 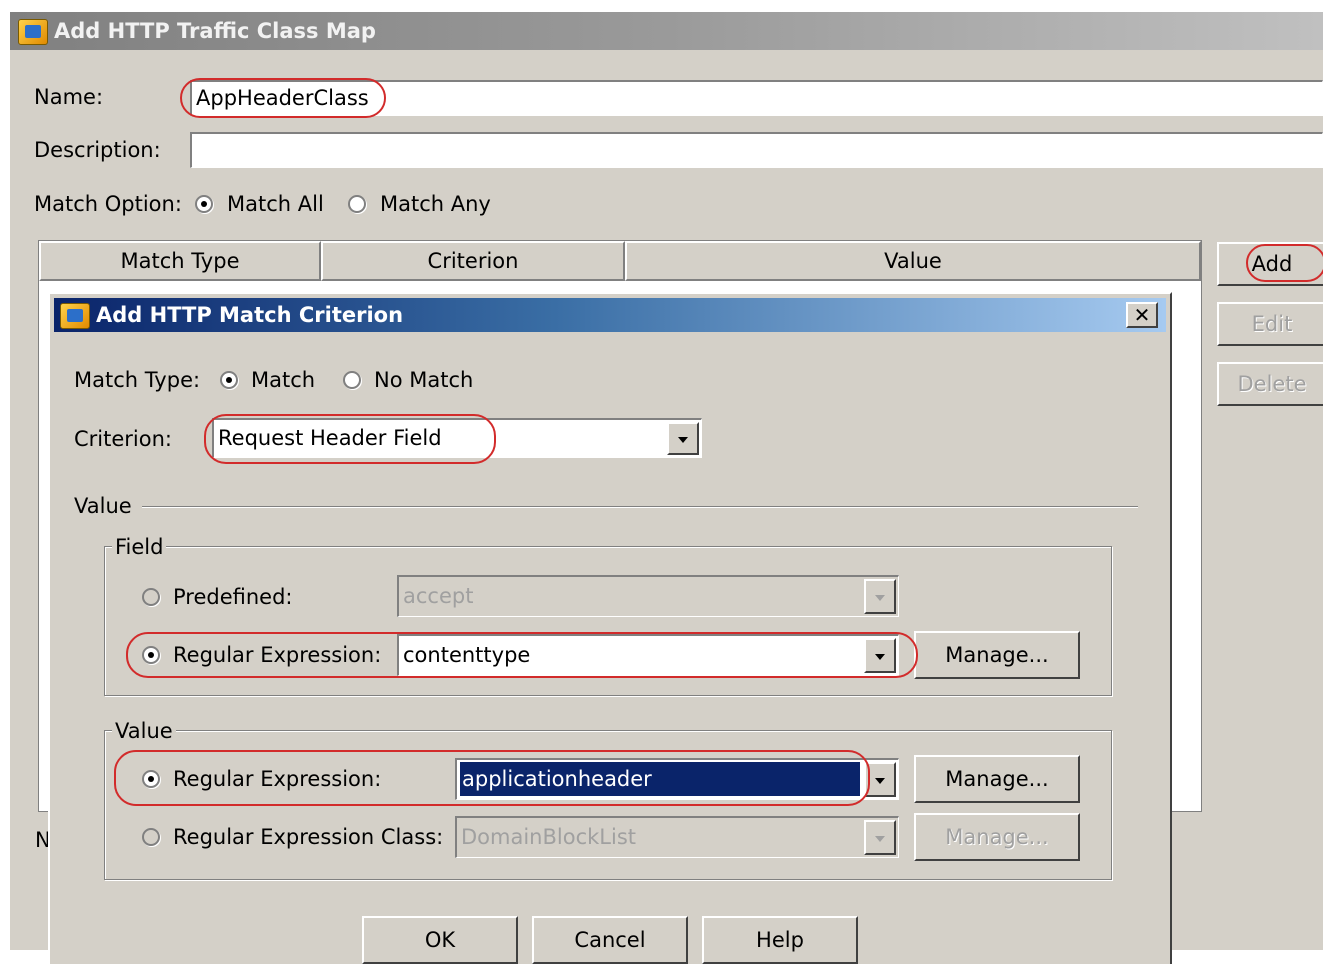 I want to click on no-match-radio, so click(x=352, y=380).